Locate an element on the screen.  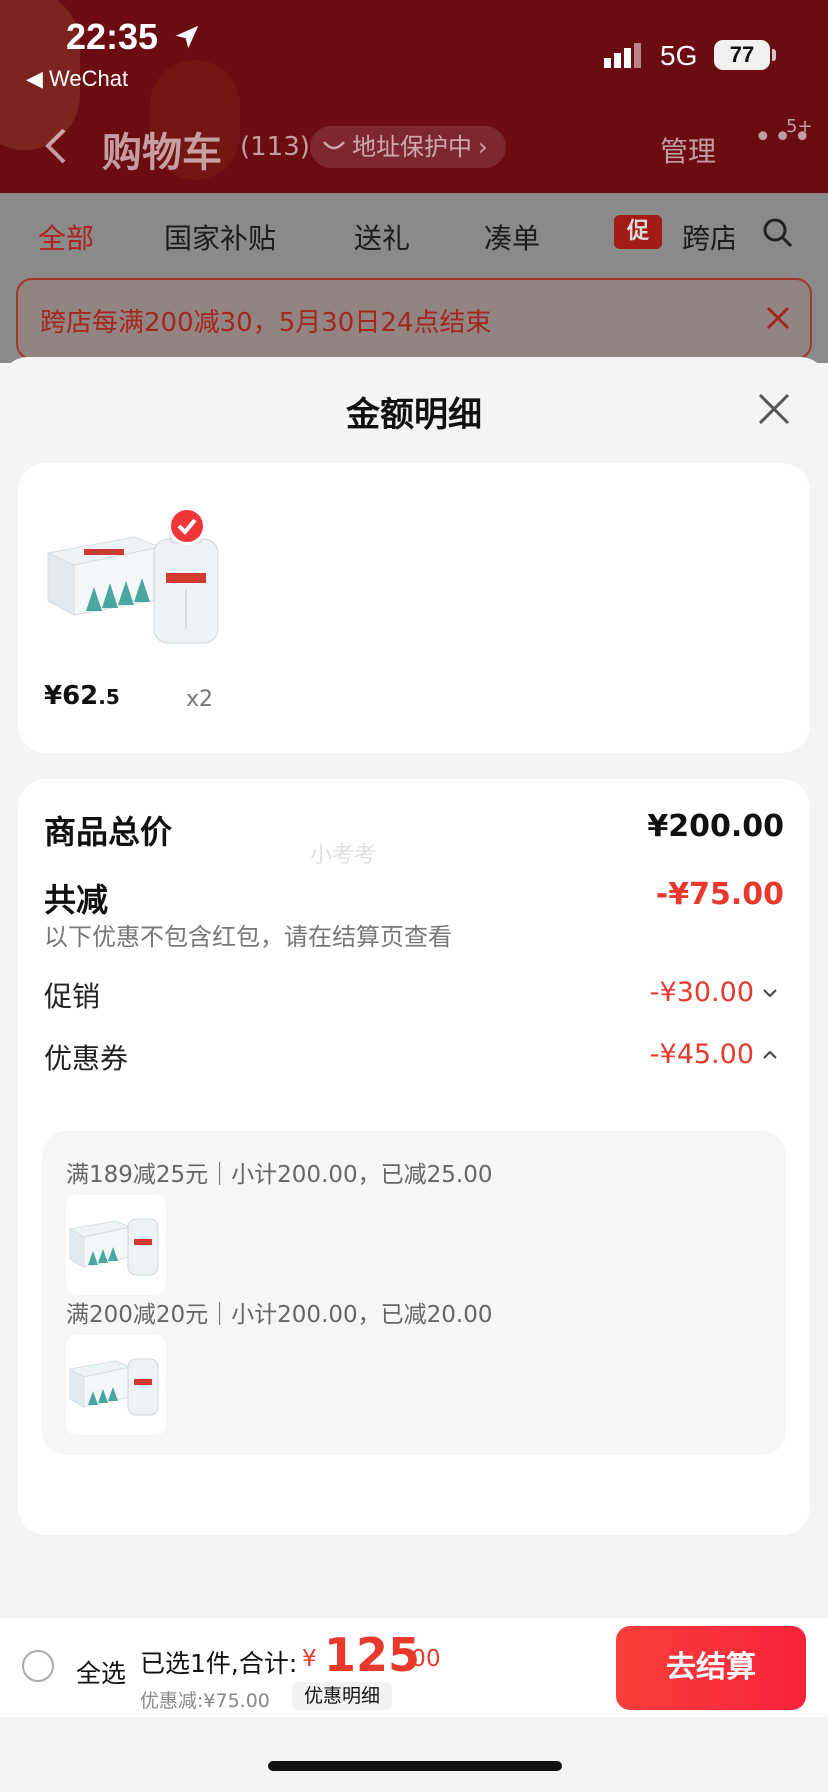
back-arrow-icon is located at coordinates (55, 146).